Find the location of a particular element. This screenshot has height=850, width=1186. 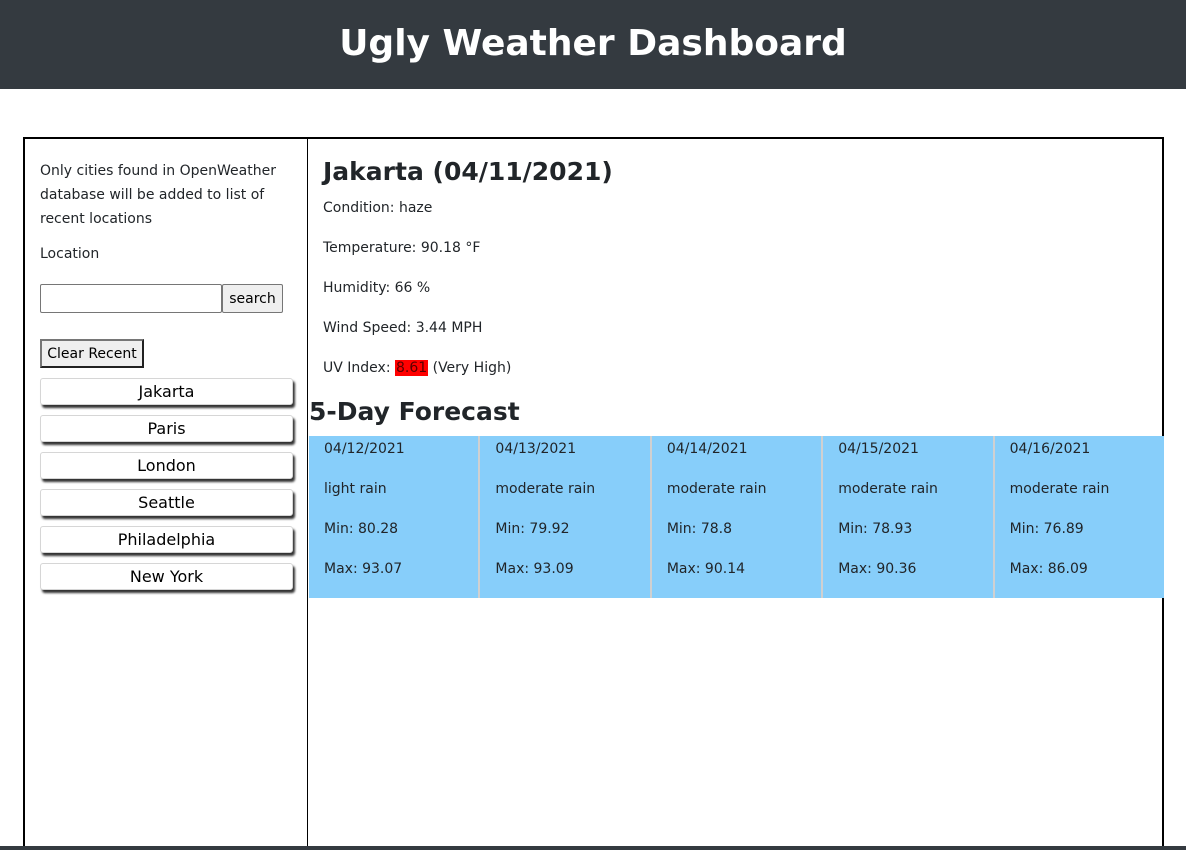

search-button: search is located at coordinates (252, 298).